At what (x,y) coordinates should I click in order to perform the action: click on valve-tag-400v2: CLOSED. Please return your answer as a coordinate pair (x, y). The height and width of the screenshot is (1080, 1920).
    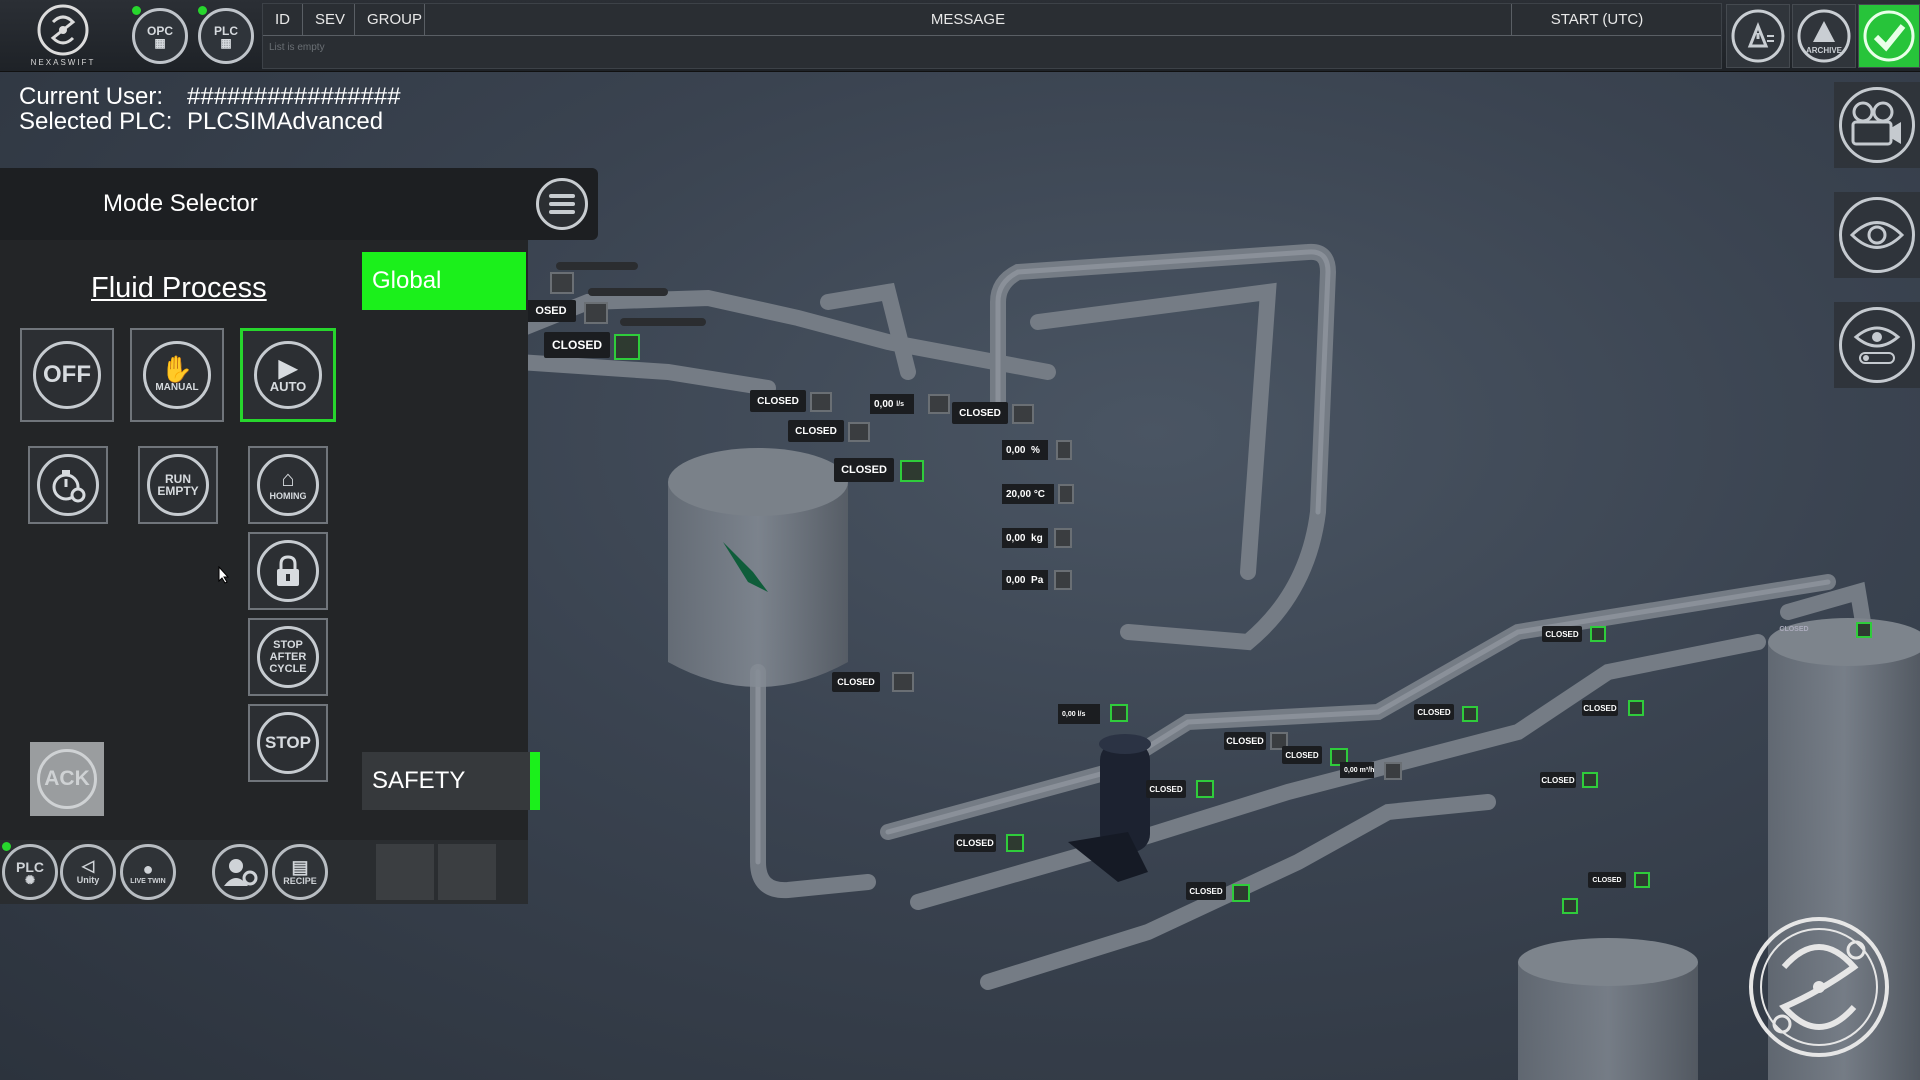
    Looking at the image, I should click on (1206, 891).